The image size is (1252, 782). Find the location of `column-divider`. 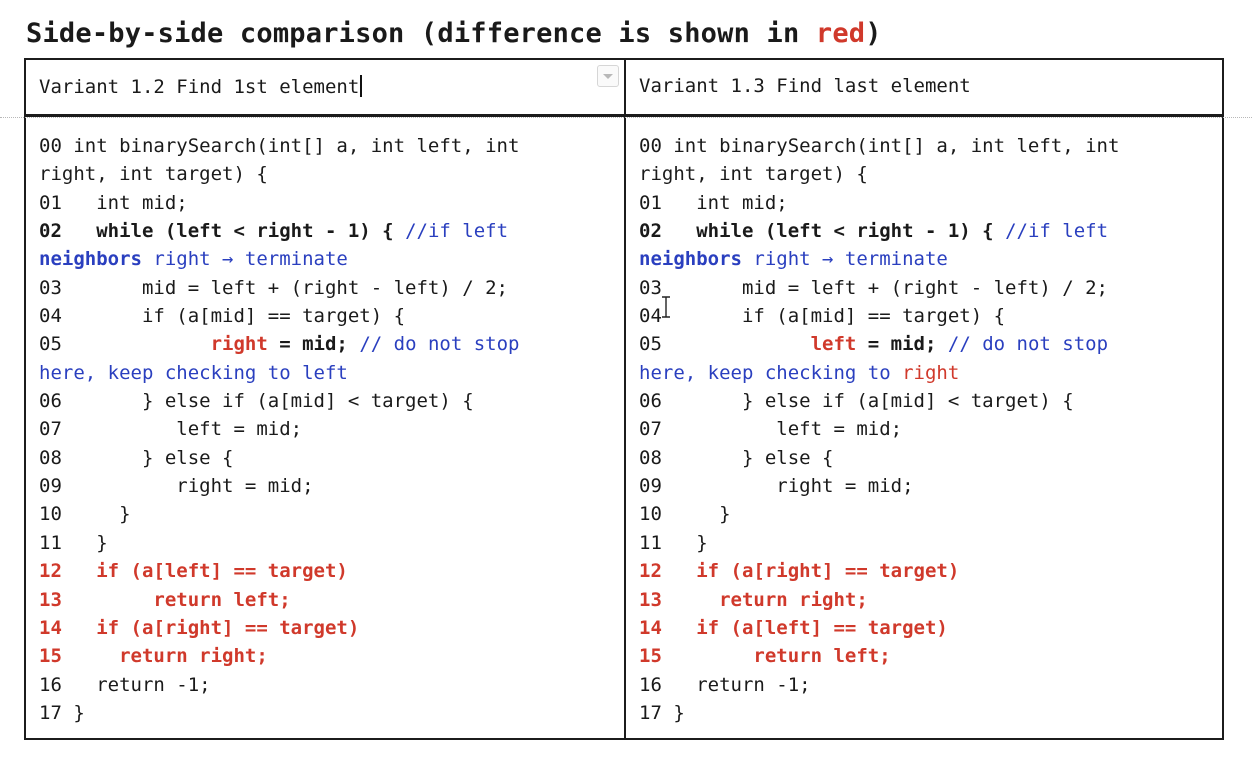

column-divider is located at coordinates (625, 399).